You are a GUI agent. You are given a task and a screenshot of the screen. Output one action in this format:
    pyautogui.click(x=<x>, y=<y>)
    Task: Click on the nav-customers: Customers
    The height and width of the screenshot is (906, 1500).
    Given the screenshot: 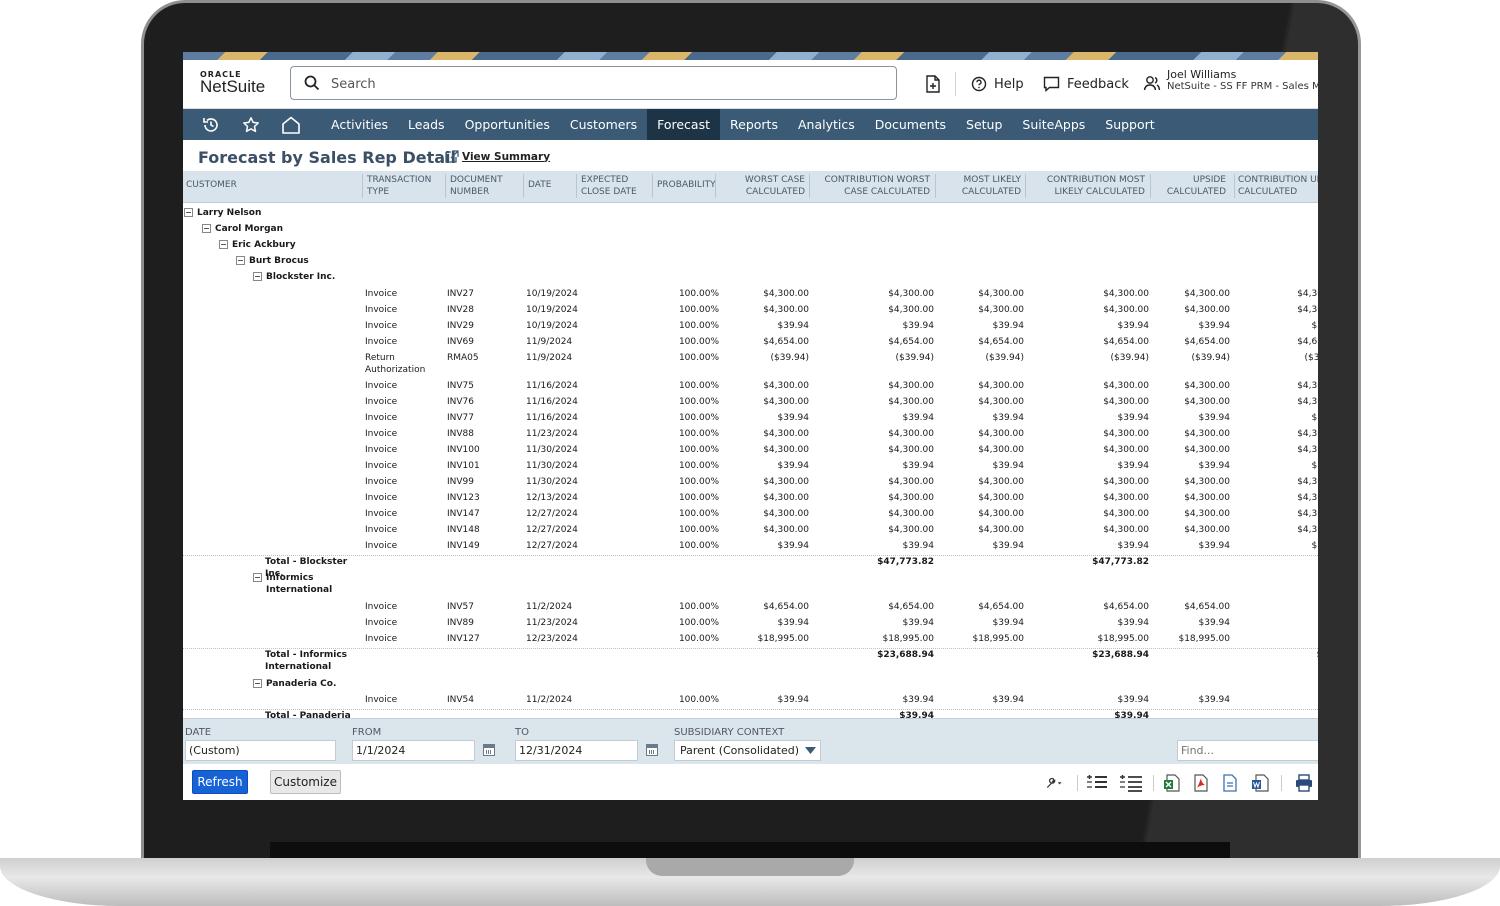 What is the action you would take?
    pyautogui.click(x=603, y=124)
    